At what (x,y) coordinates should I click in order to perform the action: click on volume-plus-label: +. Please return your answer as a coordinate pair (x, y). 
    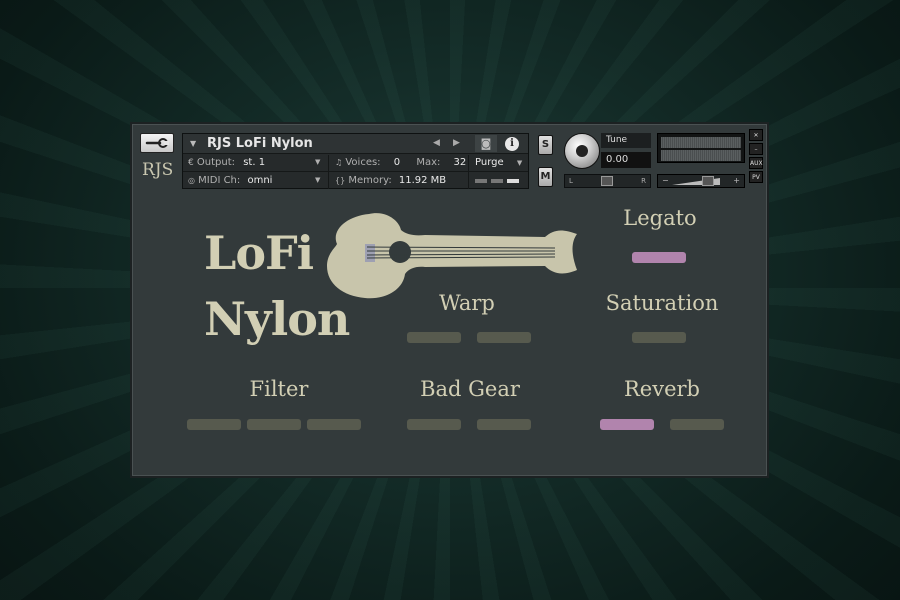
    Looking at the image, I should click on (736, 180).